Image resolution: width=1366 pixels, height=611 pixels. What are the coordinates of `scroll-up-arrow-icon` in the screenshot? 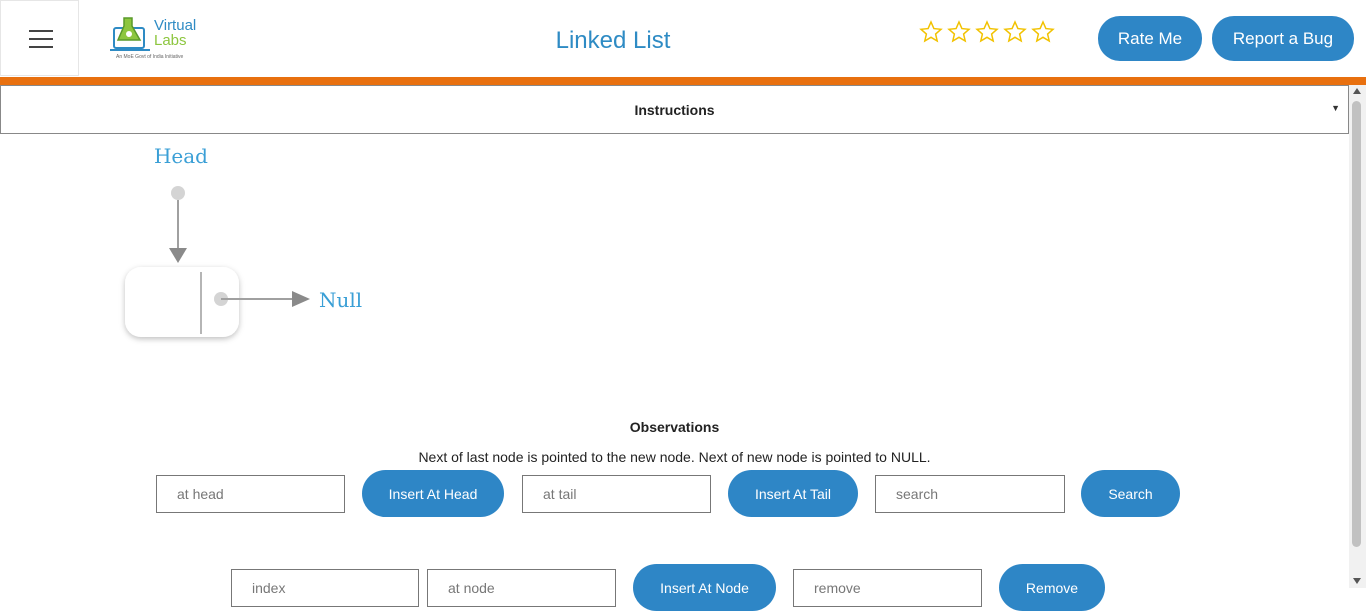 It's located at (1357, 91).